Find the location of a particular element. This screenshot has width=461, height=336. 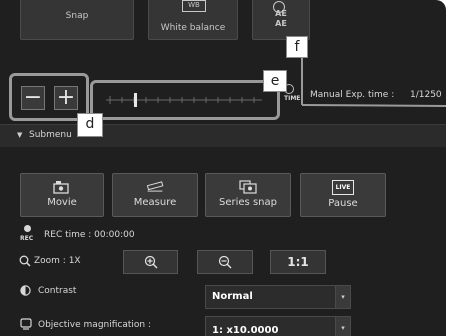

zoom-out-button is located at coordinates (225, 262).